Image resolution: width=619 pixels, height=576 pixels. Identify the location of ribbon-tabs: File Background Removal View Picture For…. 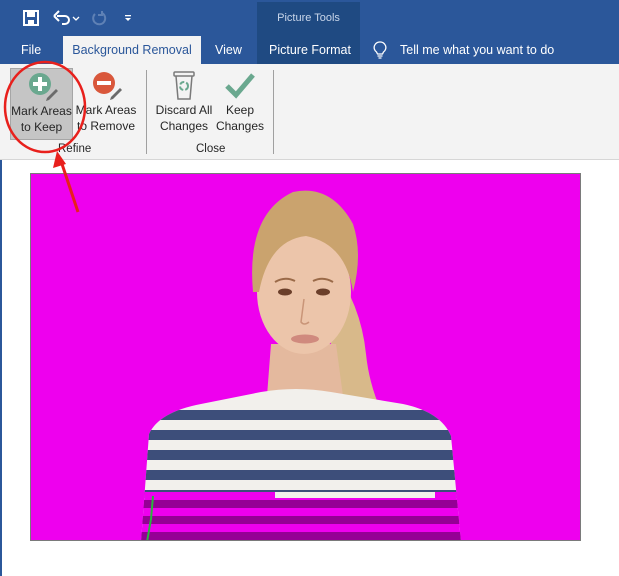
(309, 50).